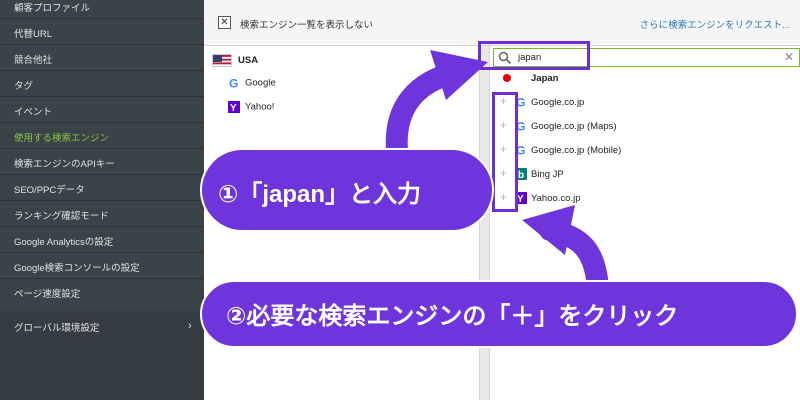 Image resolution: width=800 pixels, height=400 pixels. What do you see at coordinates (646, 174) in the screenshot?
I see `result-bing-jp: + b Bing JP` at bounding box center [646, 174].